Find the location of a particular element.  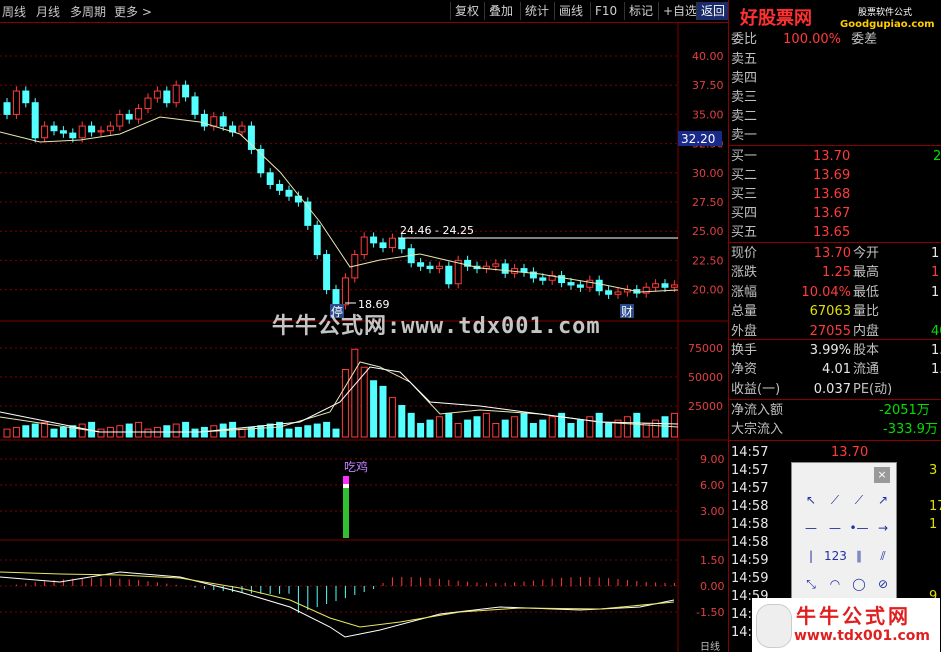

signal-tick: 9.00 is located at coordinates (712, 459).